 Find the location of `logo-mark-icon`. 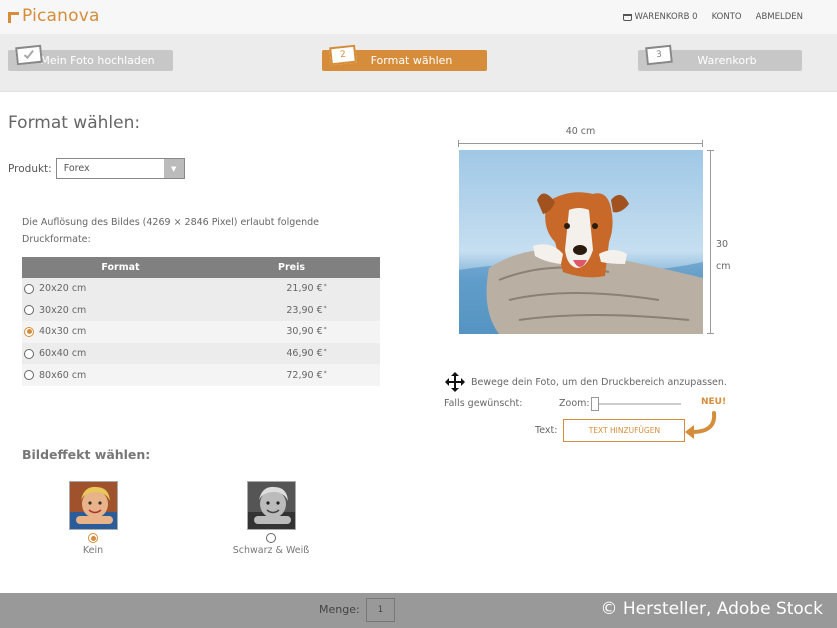

logo-mark-icon is located at coordinates (13, 17).